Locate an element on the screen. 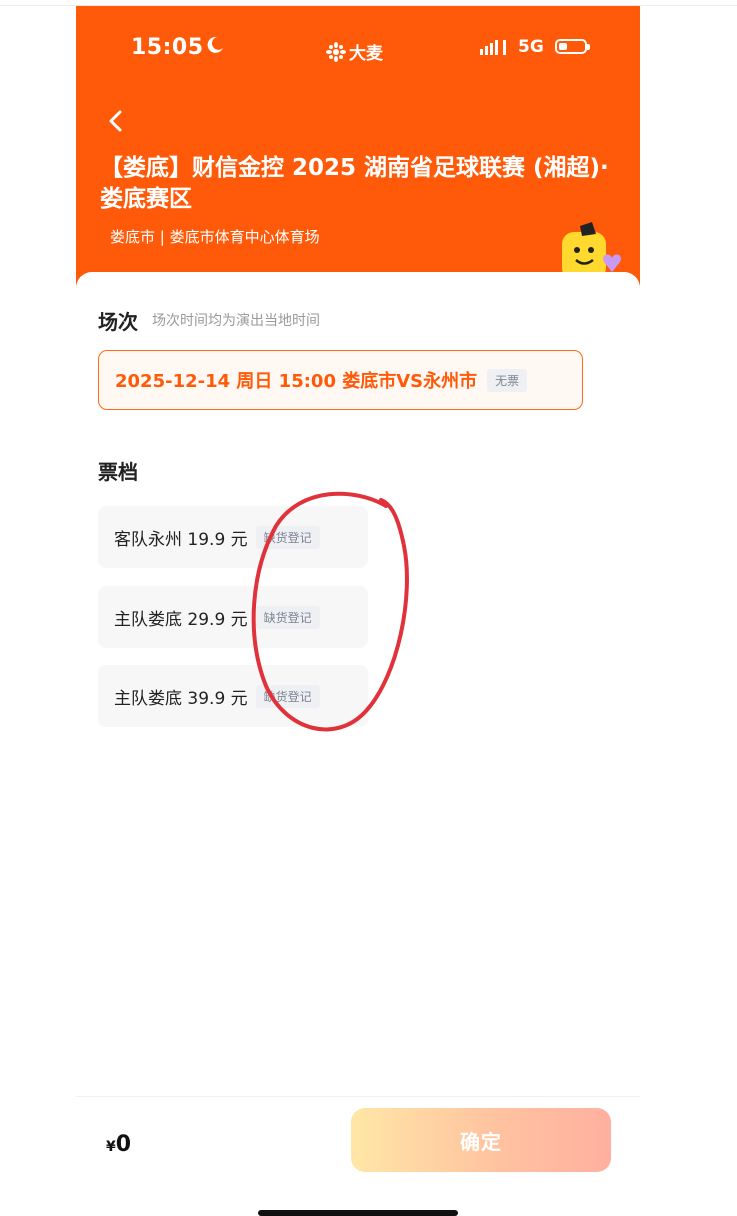  event-title: 【娄底】财信金控 2025 湖南省足球联赛 (湘超)· 娄底赛区 is located at coordinates (354, 183).